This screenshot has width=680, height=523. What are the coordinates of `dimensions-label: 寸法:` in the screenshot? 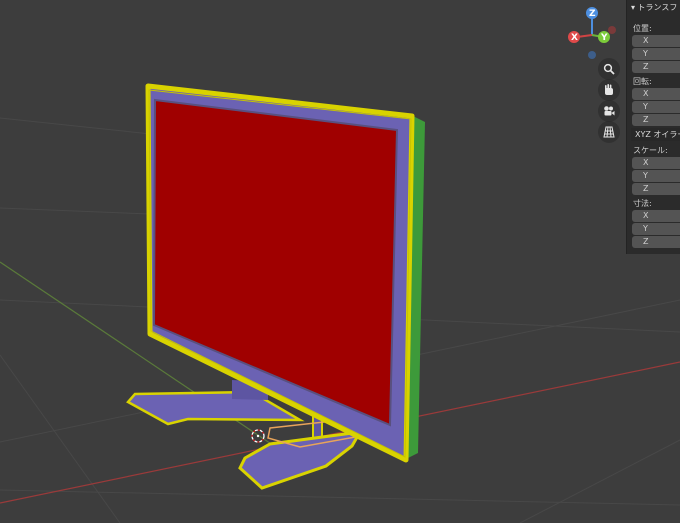 It's located at (642, 203).